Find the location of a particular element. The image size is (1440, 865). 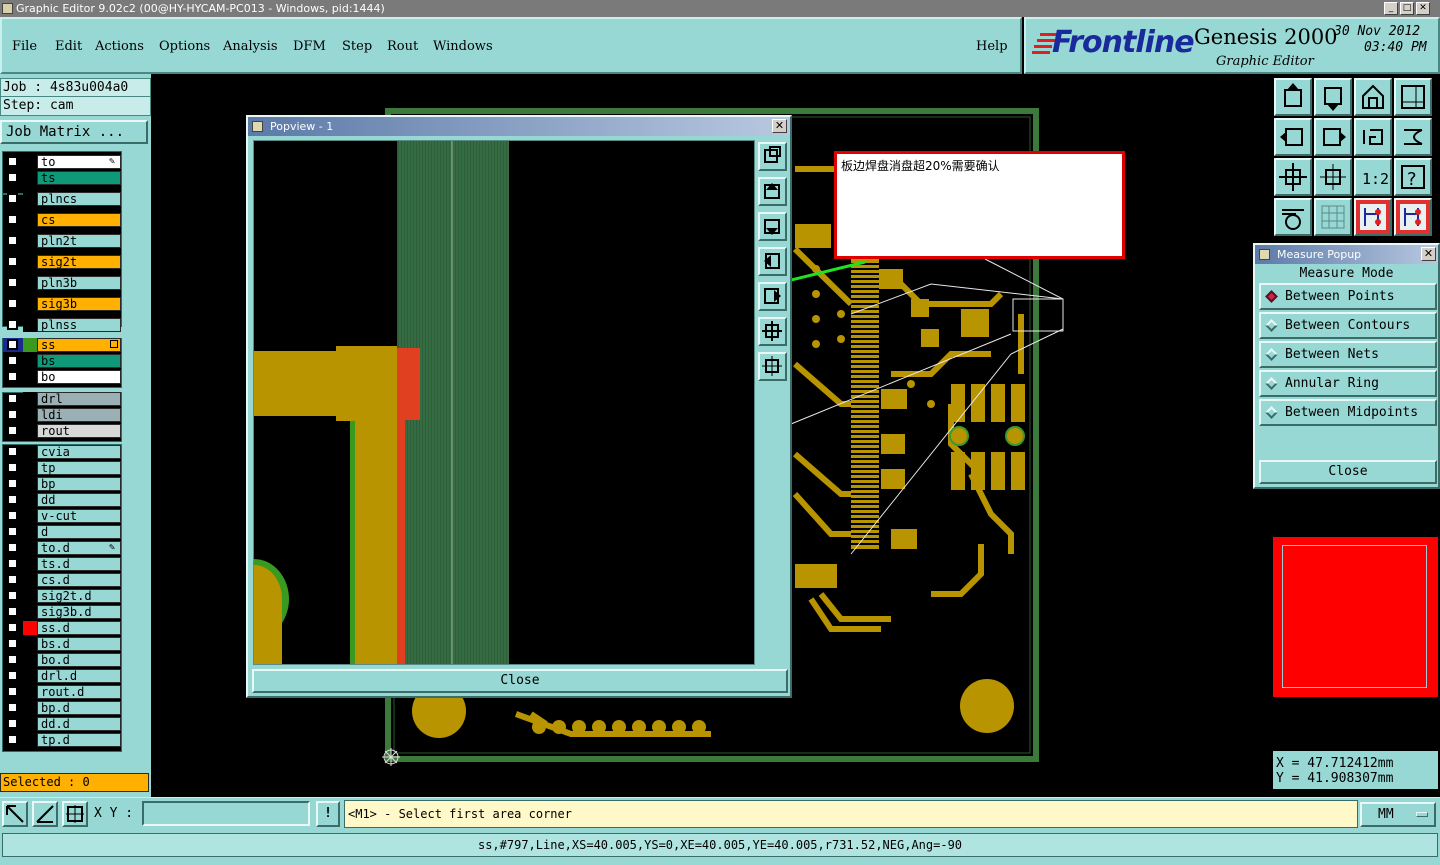

maximize-button: □ is located at coordinates (1407, 8).